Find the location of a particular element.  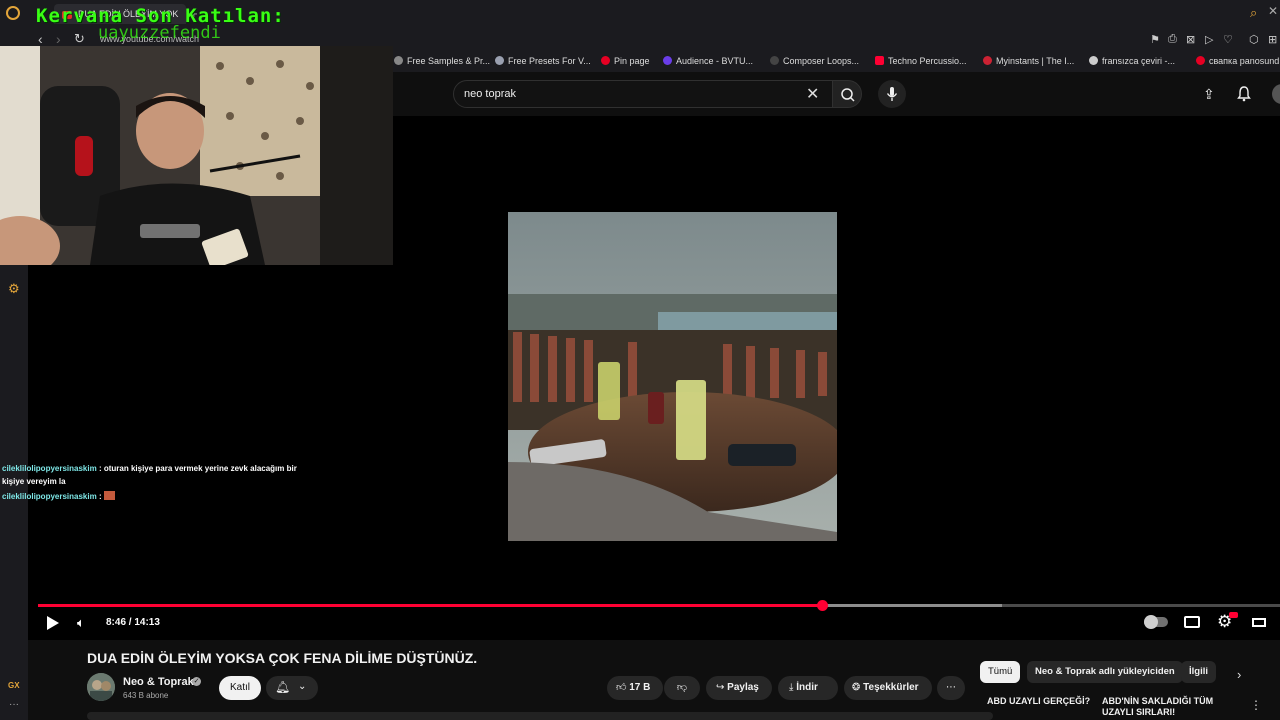

emote-icon is located at coordinates (109, 495).